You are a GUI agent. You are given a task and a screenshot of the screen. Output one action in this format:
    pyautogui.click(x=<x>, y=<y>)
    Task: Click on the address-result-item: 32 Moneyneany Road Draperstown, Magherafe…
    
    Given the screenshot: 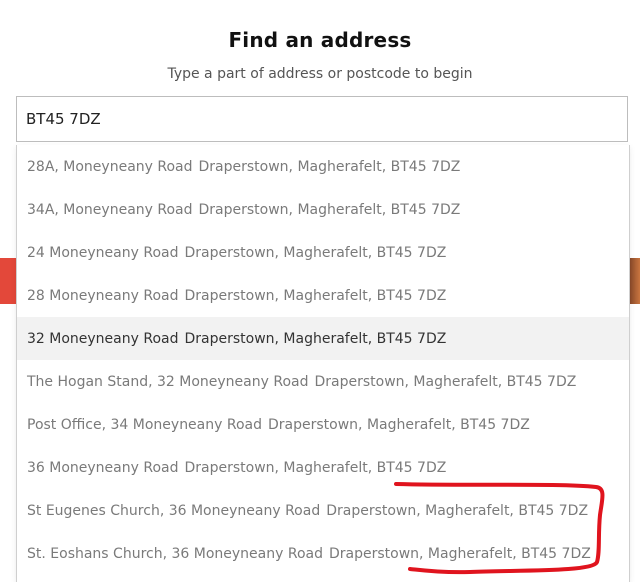 What is the action you would take?
    pyautogui.click(x=323, y=338)
    